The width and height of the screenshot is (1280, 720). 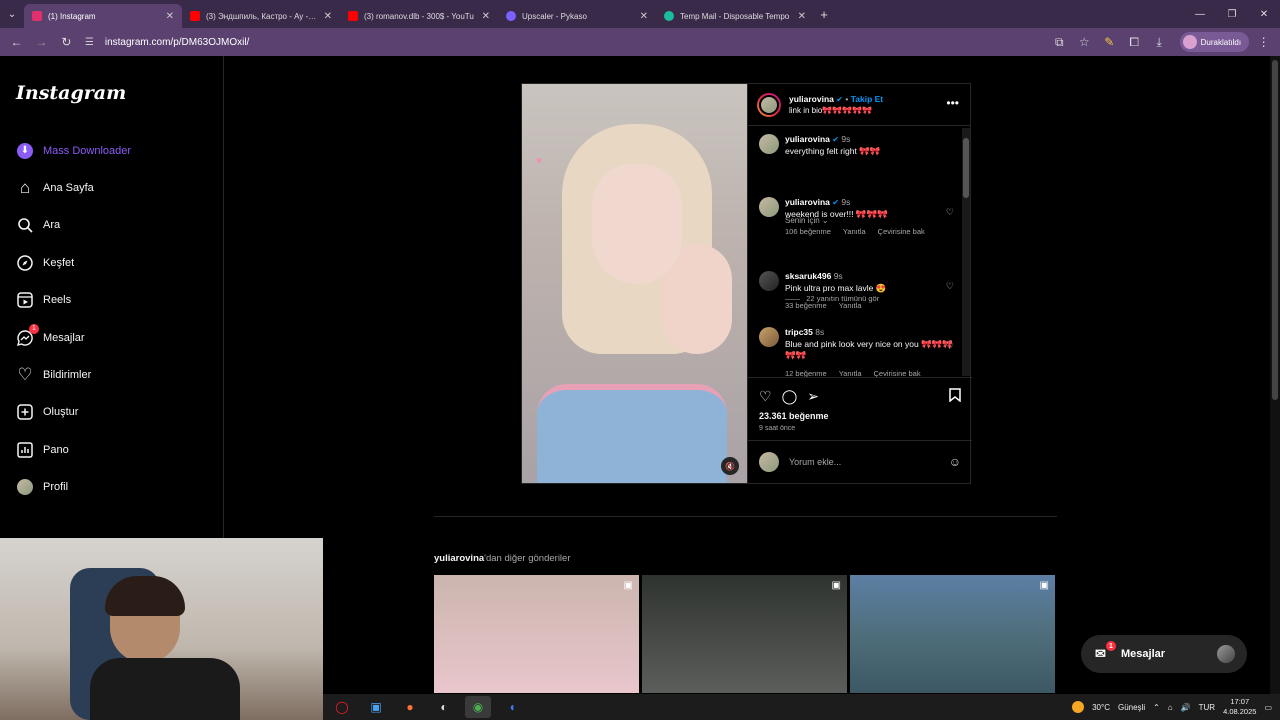 What do you see at coordinates (813, 396) in the screenshot?
I see `share-icon: ➢` at bounding box center [813, 396].